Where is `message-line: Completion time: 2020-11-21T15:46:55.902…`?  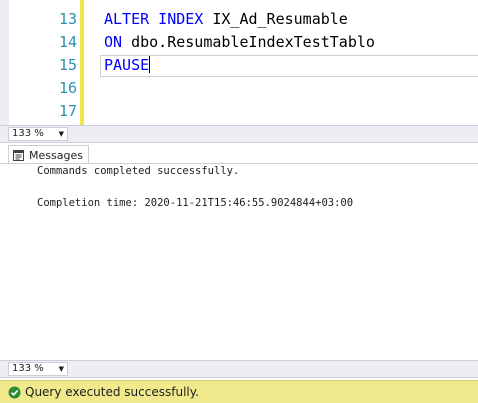
message-line: Completion time: 2020-11-21T15:46:55.902… is located at coordinates (195, 203).